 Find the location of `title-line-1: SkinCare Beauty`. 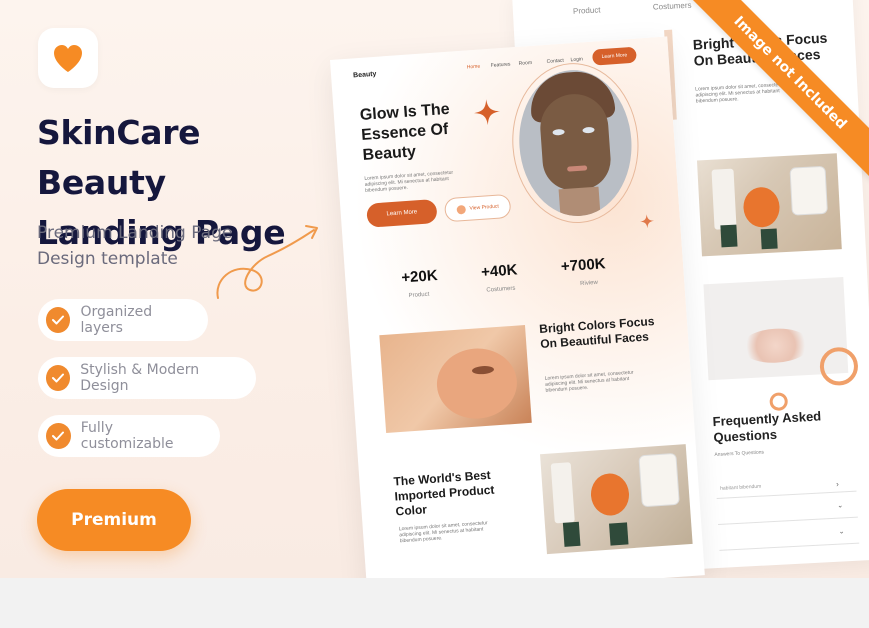

title-line-1: SkinCare Beauty is located at coordinates (119, 157).